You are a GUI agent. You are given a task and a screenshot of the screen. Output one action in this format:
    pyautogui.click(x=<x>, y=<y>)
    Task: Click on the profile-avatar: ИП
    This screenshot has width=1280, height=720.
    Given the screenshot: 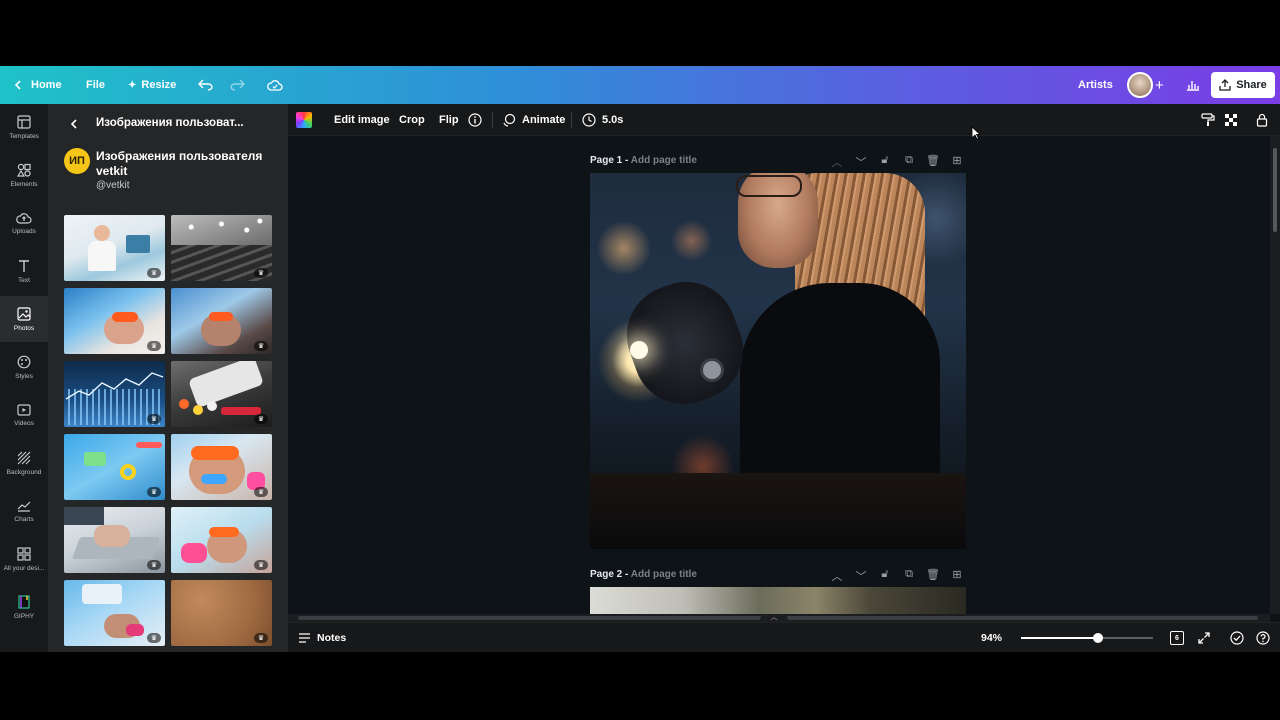 What is the action you would take?
    pyautogui.click(x=77, y=161)
    